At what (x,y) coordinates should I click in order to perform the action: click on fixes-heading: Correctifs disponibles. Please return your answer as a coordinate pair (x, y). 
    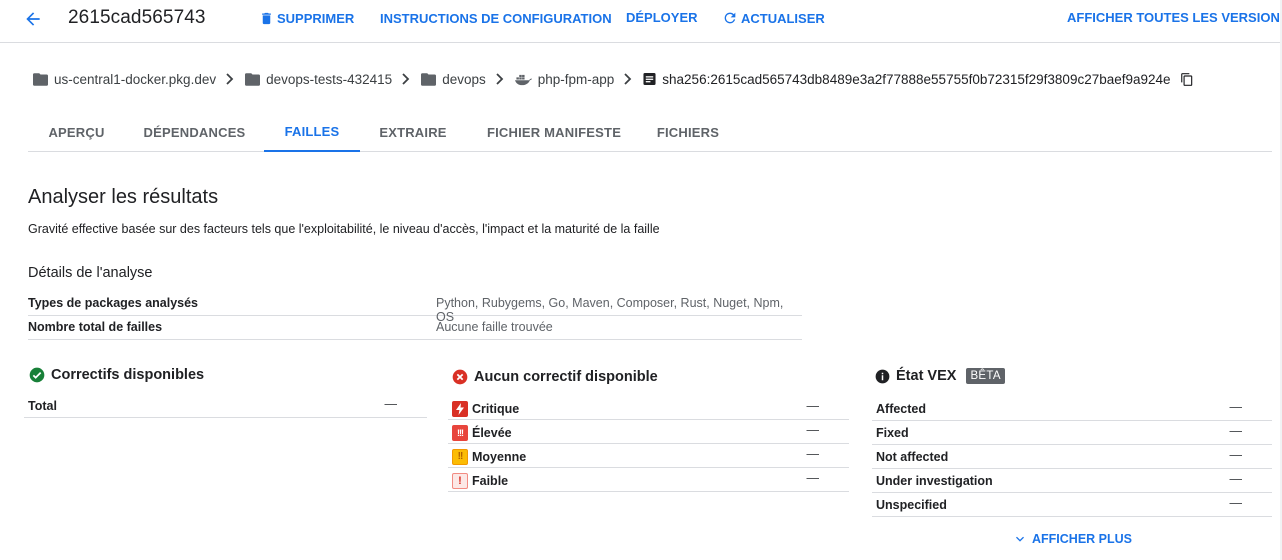
    Looking at the image, I should click on (116, 375).